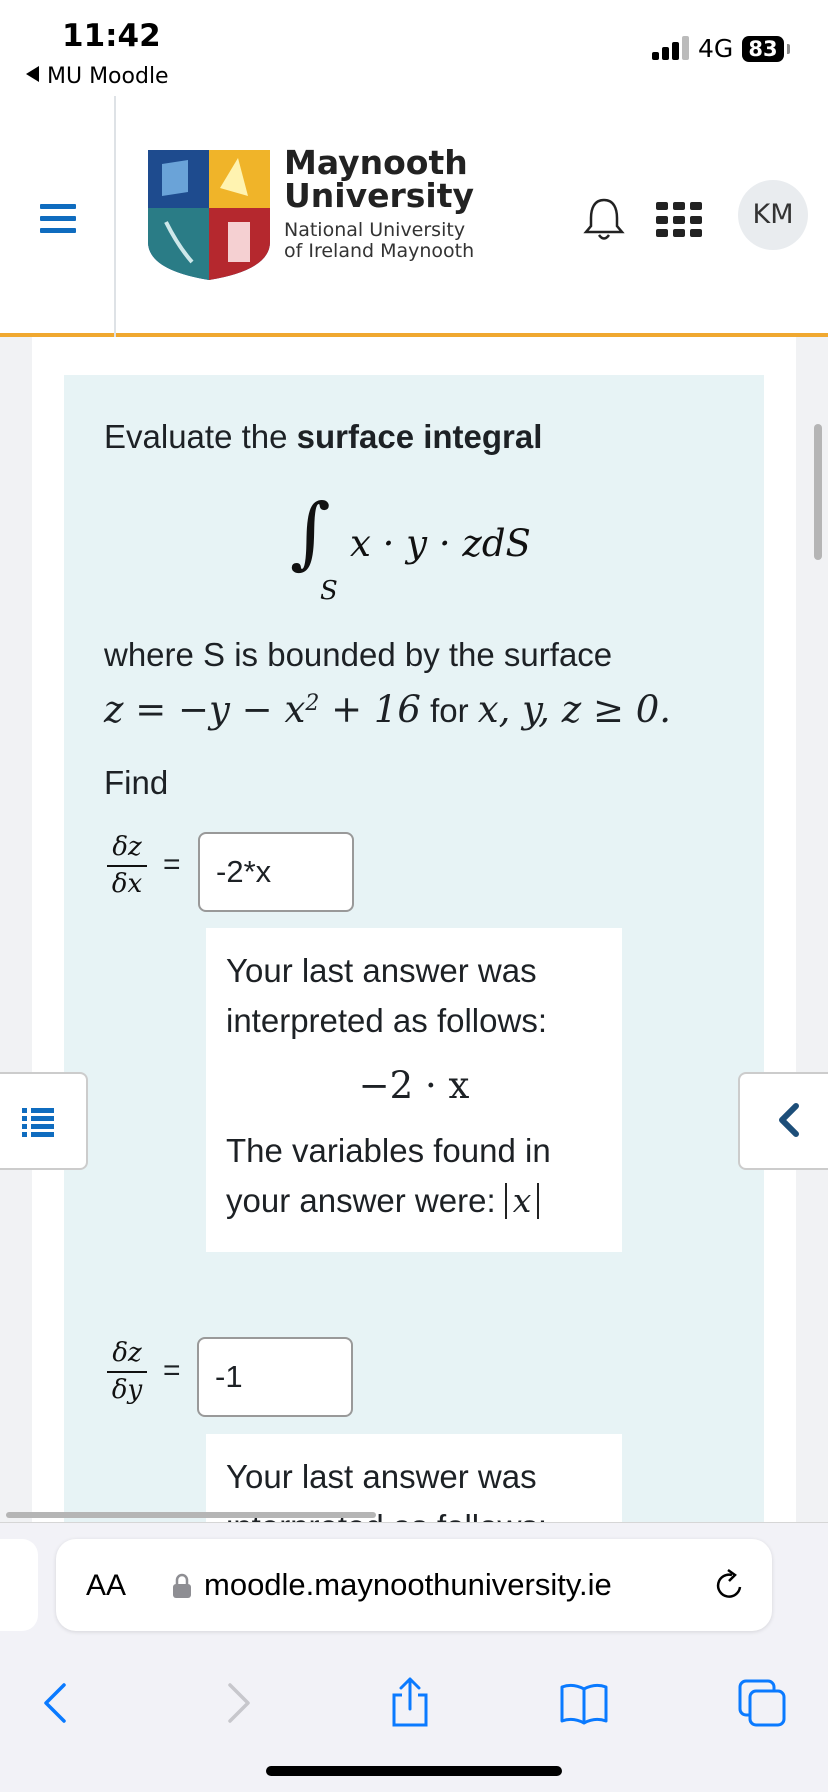 This screenshot has height=1792, width=828. I want to click on course-index-toggle, so click(44, 1121).